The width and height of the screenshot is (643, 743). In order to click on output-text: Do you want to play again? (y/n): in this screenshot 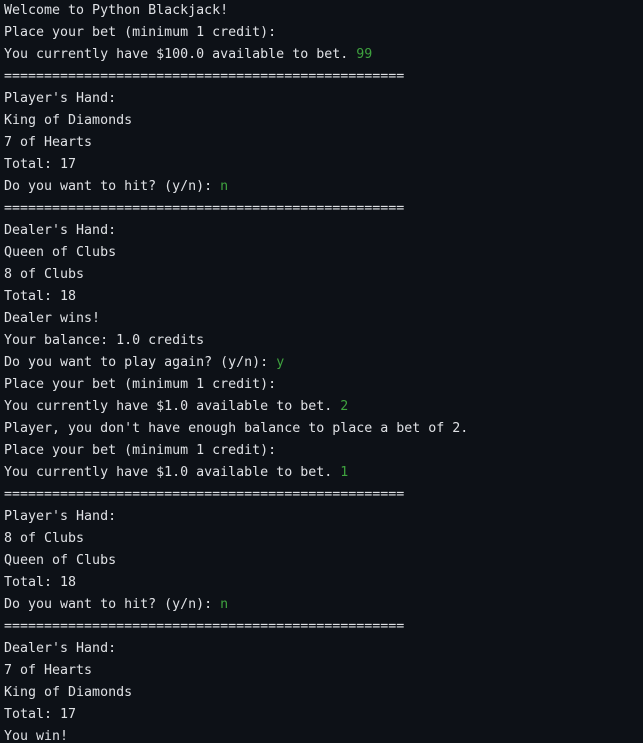, I will do `click(140, 362)`.